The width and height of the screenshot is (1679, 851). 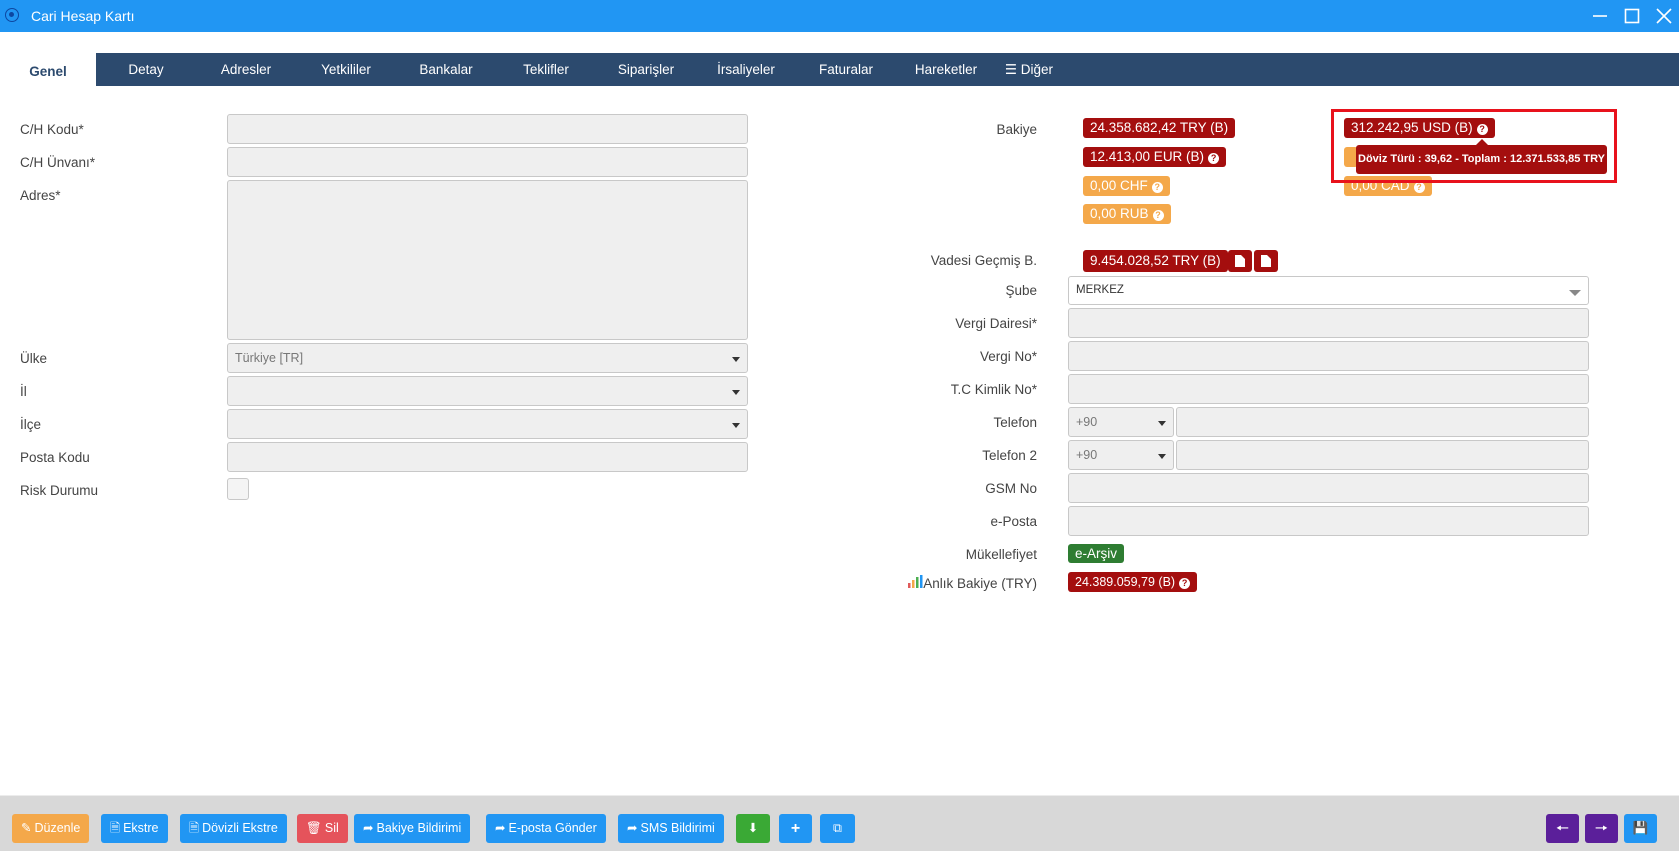 What do you see at coordinates (993, 389) in the screenshot?
I see `tc-kimlik-label: T.C Kimlik No*` at bounding box center [993, 389].